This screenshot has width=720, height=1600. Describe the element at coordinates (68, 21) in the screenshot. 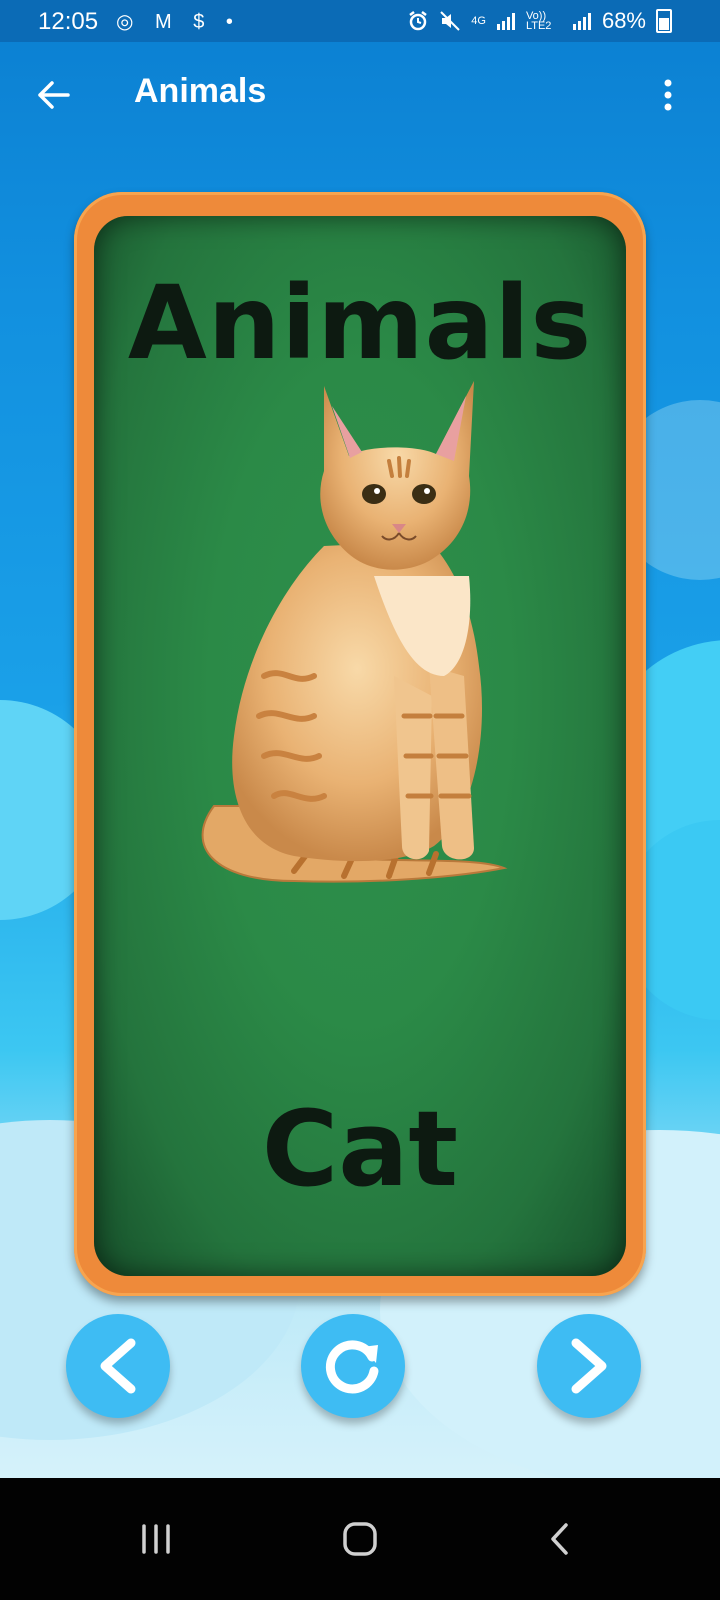

I see `status-time: 12:05` at that location.